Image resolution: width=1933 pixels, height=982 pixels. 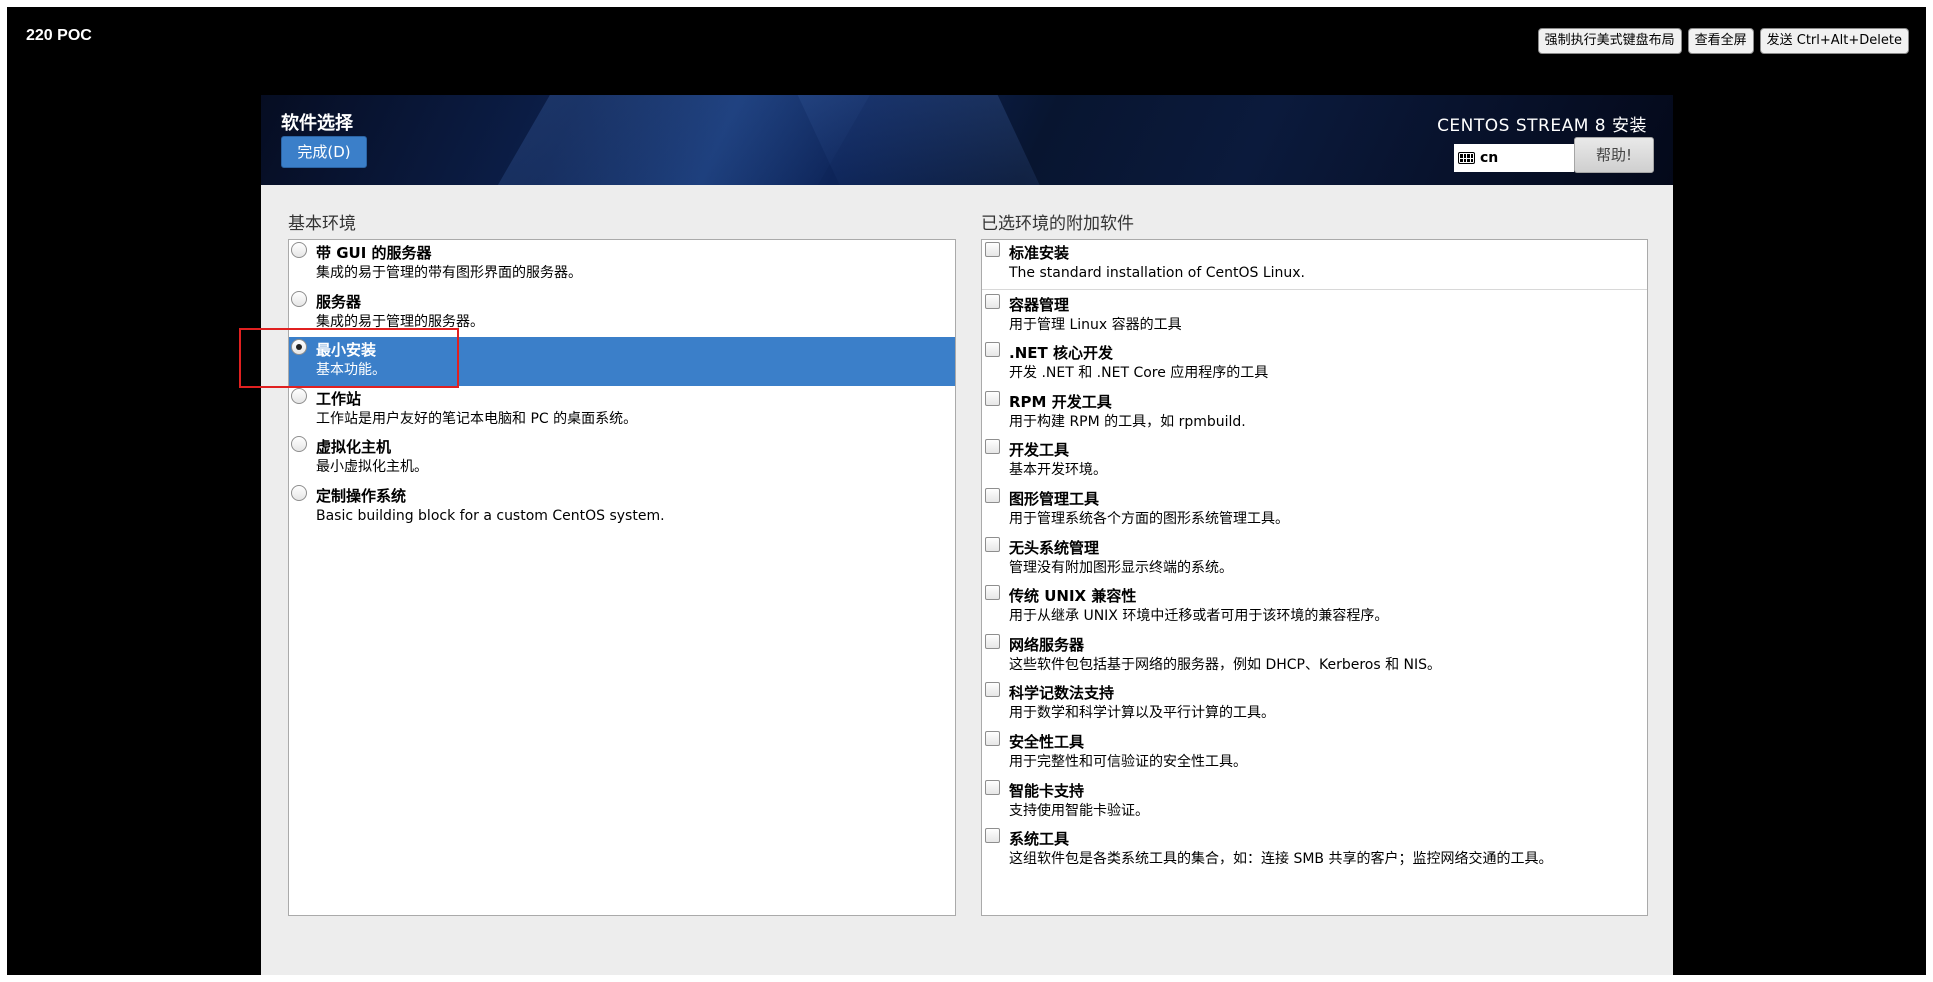 I want to click on addon-name: 开发工具, so click(x=1039, y=450).